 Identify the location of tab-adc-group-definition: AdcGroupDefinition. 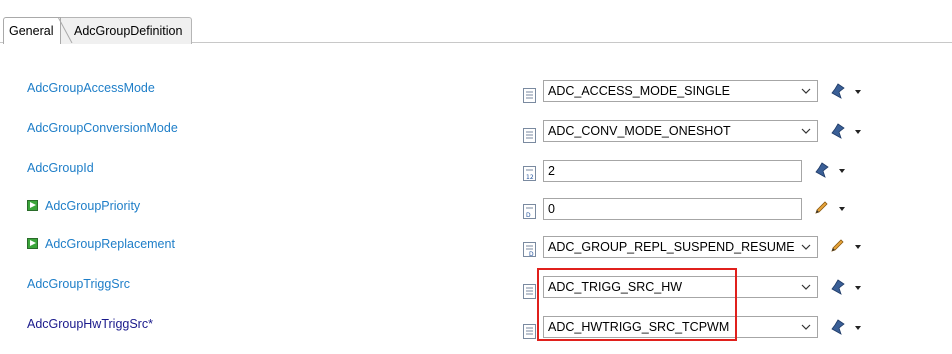
(126, 30).